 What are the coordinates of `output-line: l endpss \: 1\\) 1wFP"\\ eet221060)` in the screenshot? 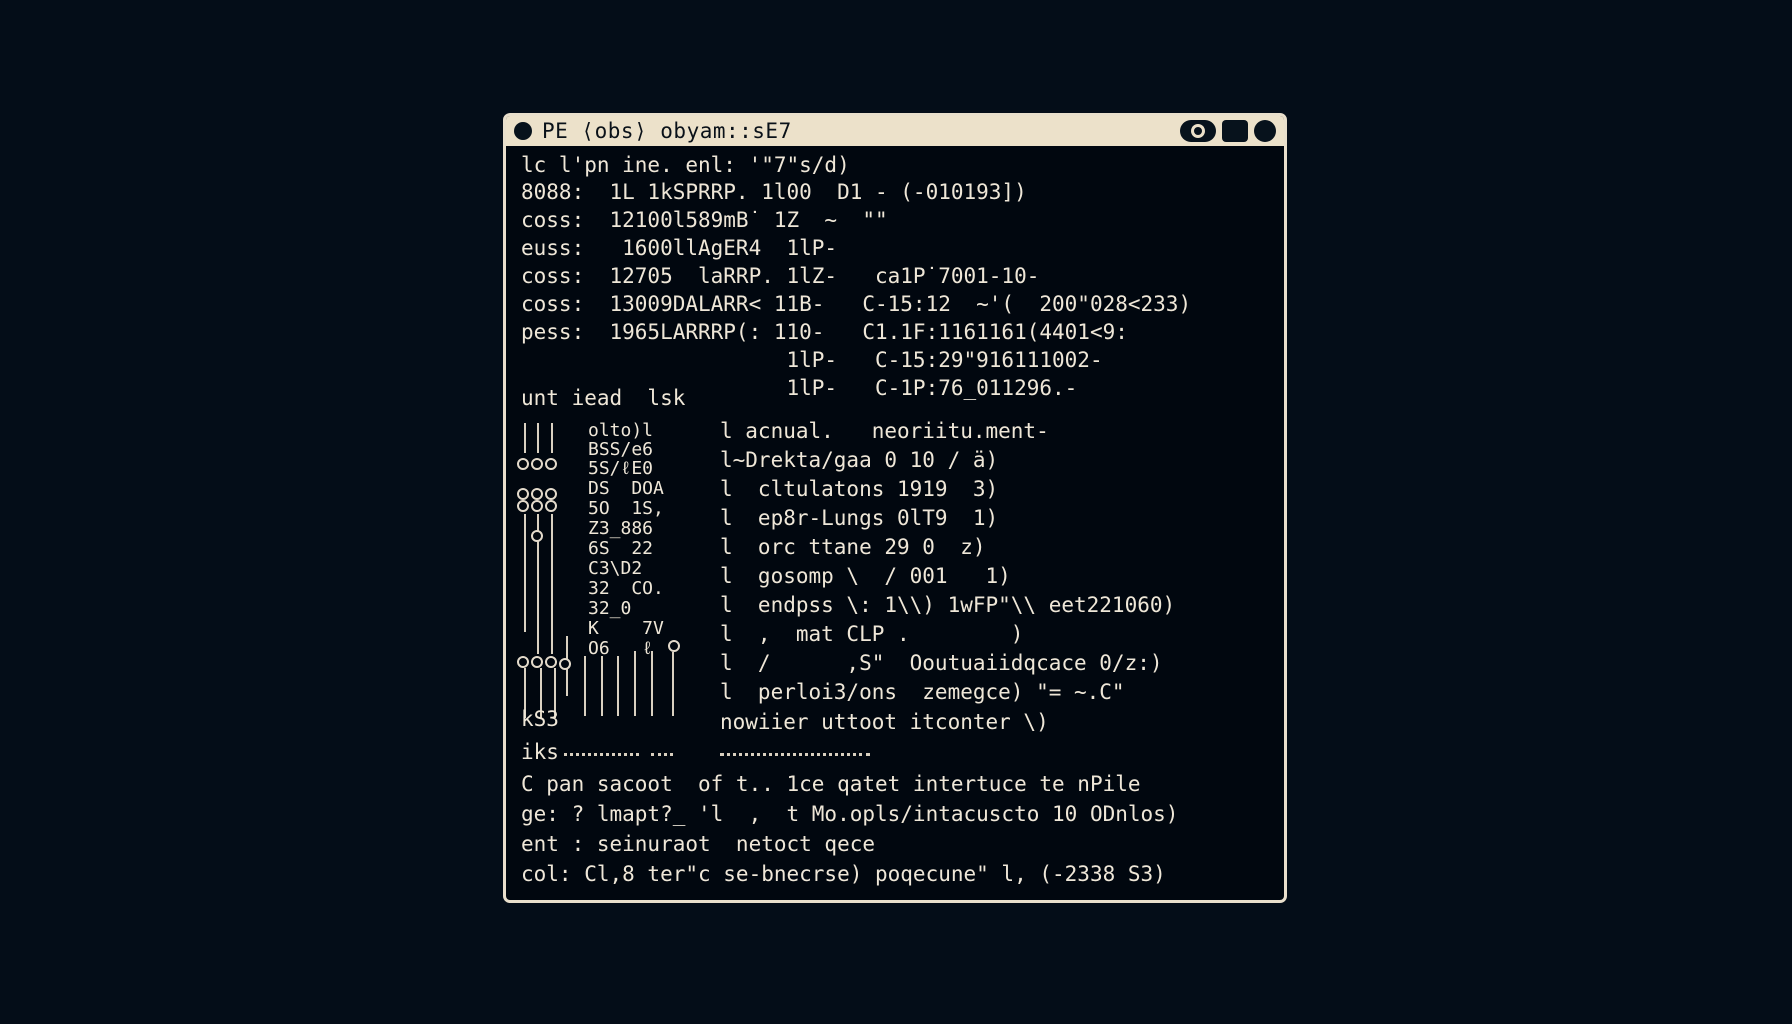 It's located at (948, 605).